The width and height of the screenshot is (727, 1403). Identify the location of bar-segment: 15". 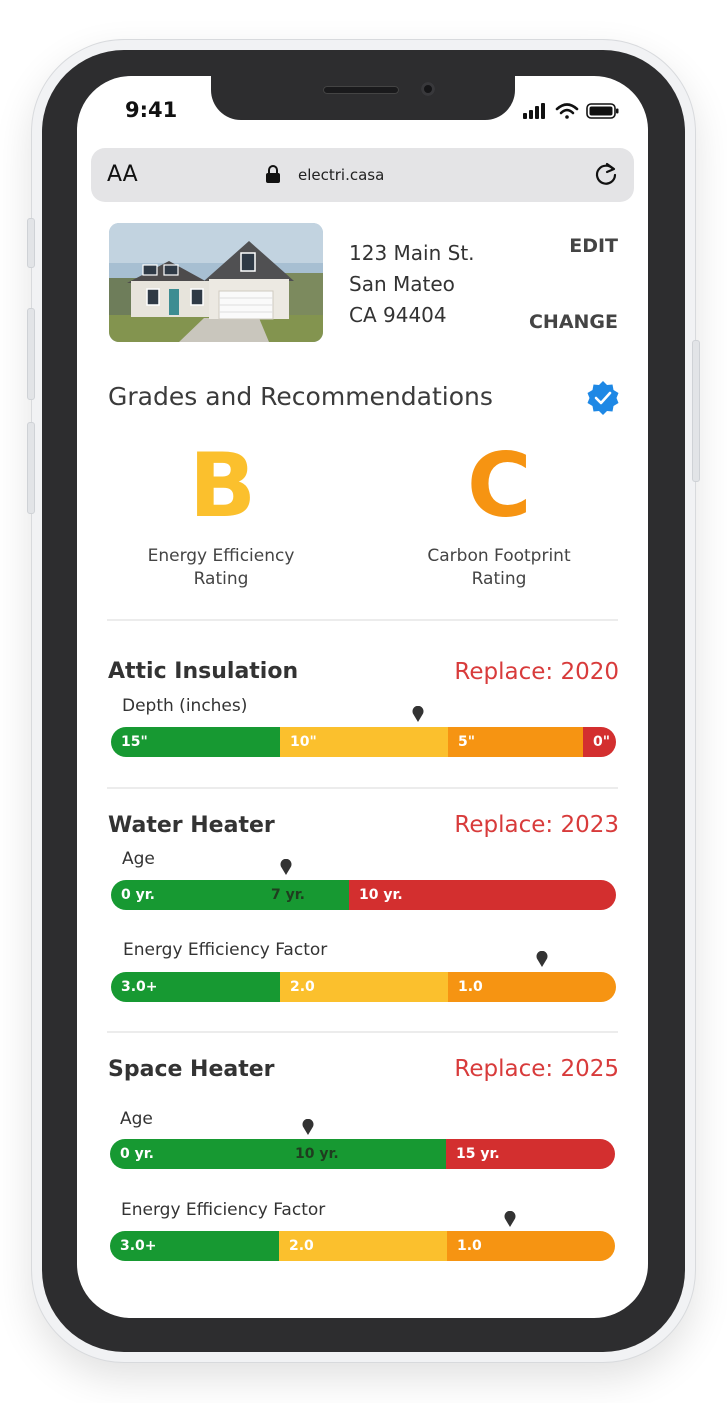
(195, 742).